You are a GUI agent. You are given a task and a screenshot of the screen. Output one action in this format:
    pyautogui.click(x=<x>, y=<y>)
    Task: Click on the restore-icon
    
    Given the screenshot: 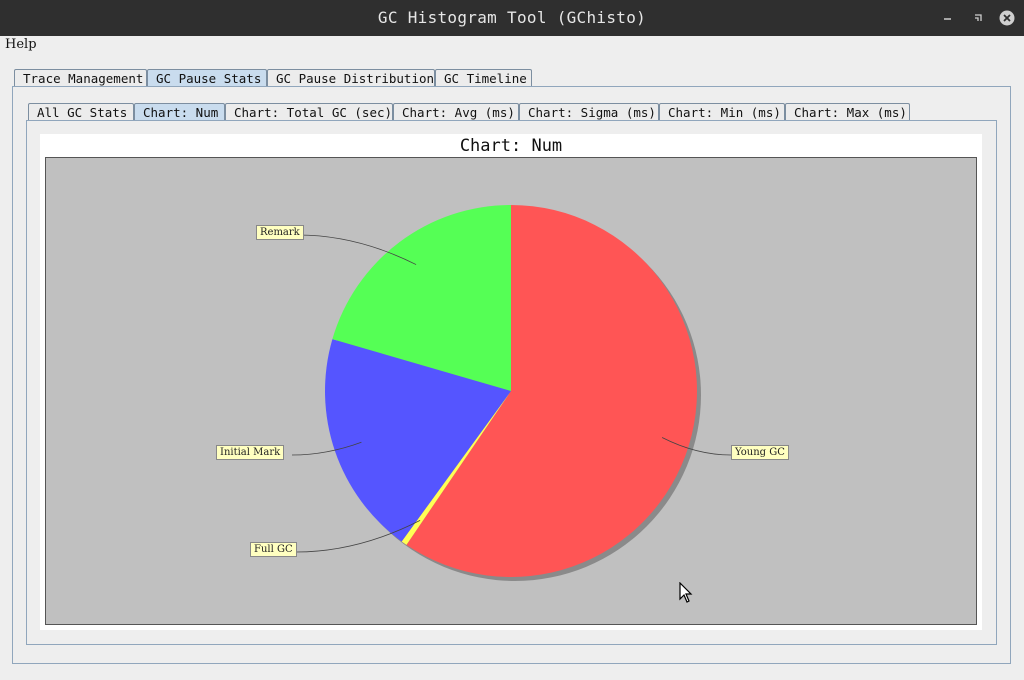 What is the action you would take?
    pyautogui.click(x=978, y=18)
    